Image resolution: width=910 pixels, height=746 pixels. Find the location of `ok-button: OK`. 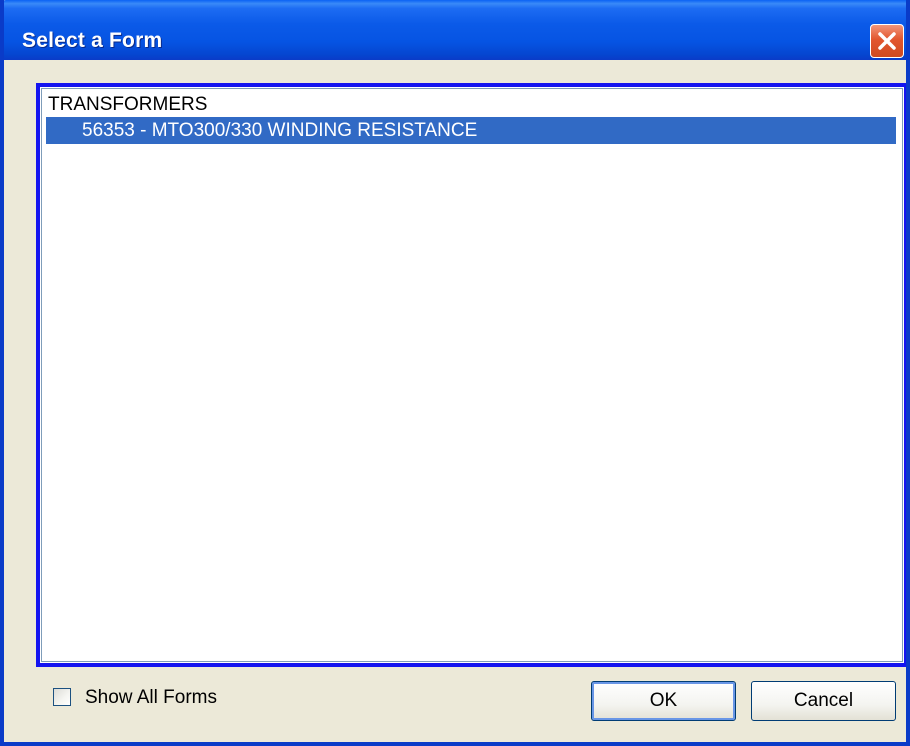

ok-button: OK is located at coordinates (663, 701).